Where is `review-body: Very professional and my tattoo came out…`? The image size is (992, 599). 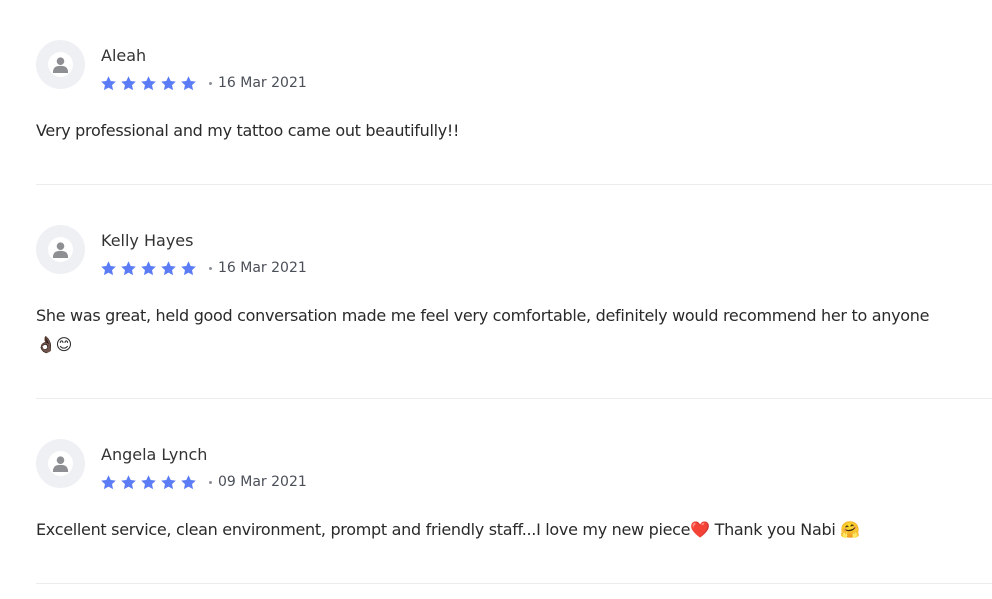
review-body: Very professional and my tattoo came out… is located at coordinates (248, 130).